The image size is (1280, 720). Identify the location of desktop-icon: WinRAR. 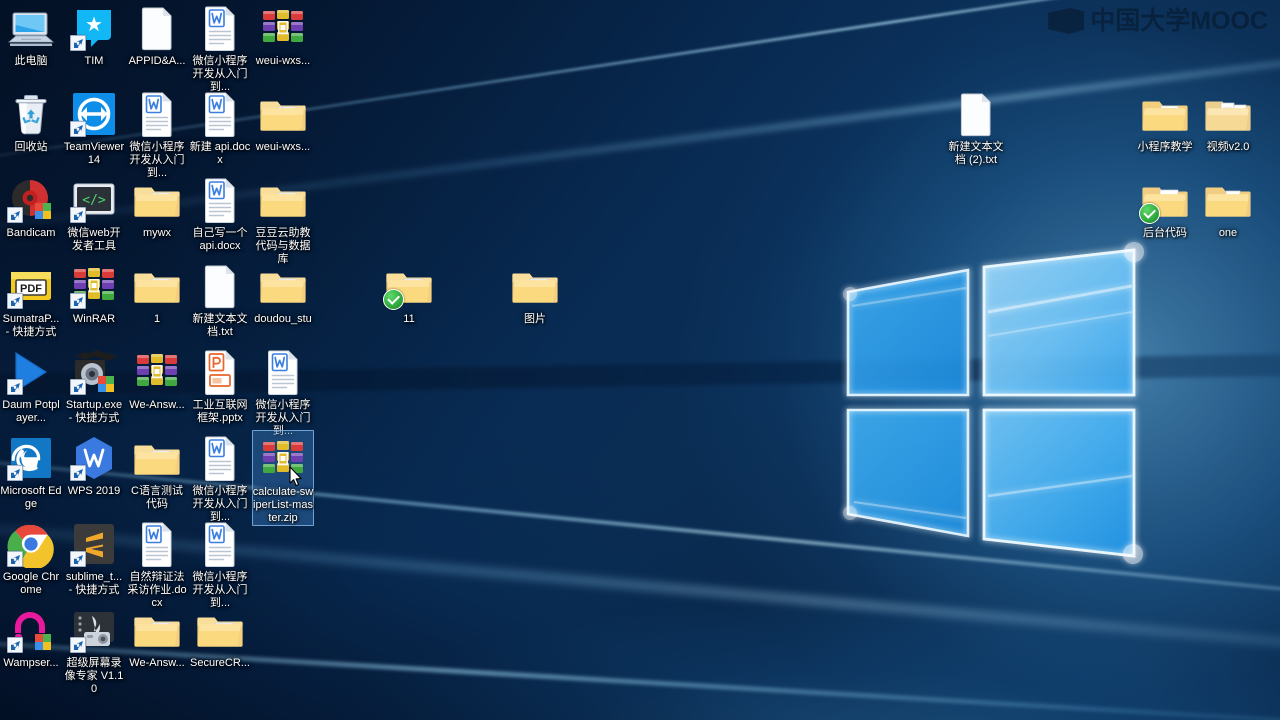
(94, 292).